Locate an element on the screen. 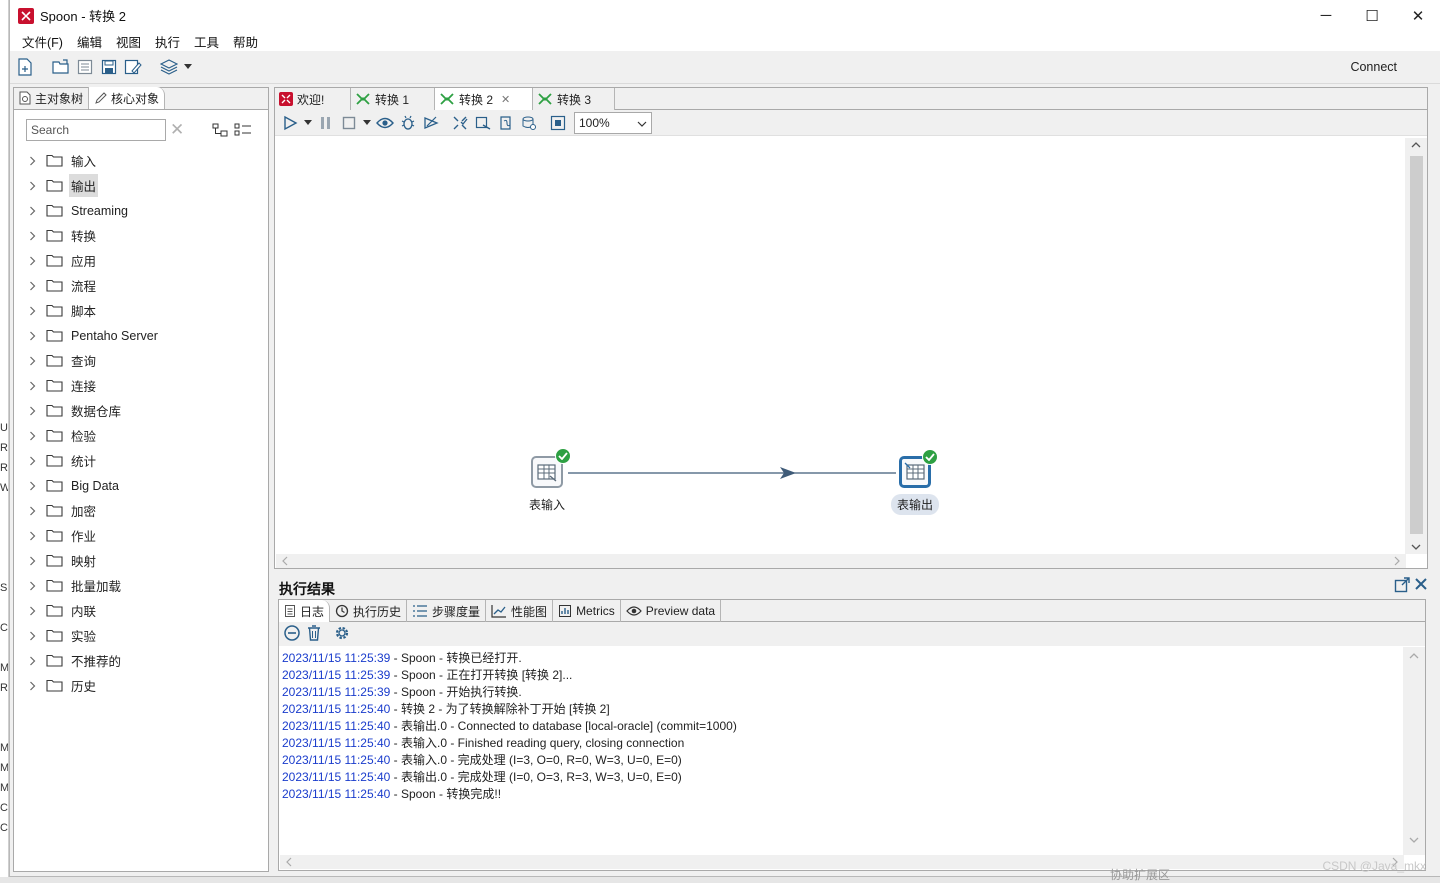 The height and width of the screenshot is (883, 1440). doc-tab: 转换 1 is located at coordinates (393, 99).